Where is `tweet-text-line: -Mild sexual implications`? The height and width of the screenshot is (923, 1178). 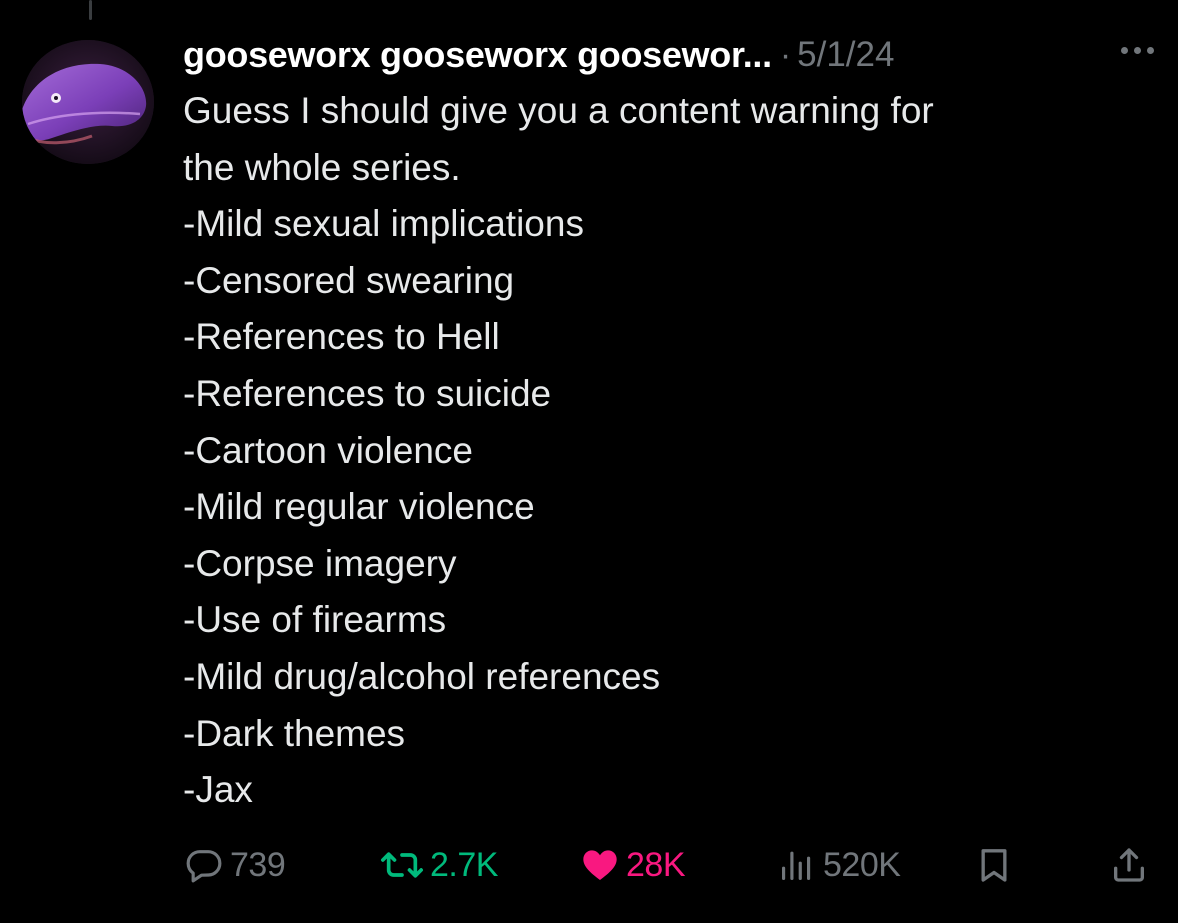 tweet-text-line: -Mild sexual implications is located at coordinates (383, 224).